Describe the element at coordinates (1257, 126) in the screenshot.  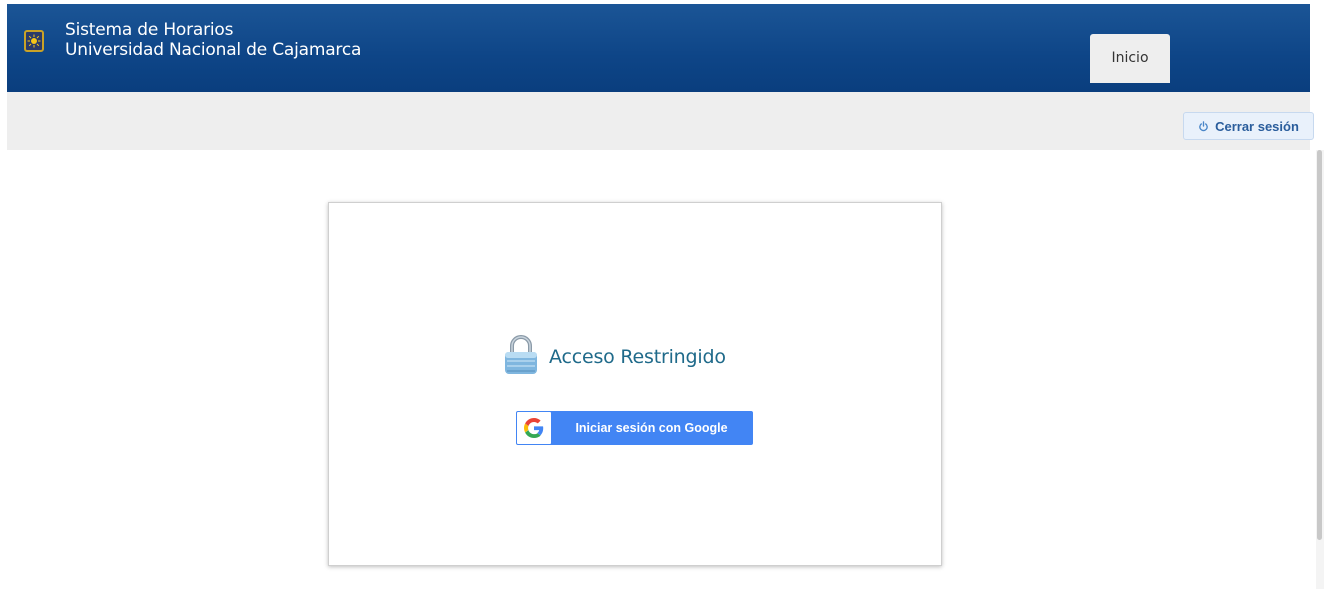
I see `logout-label: Cerrar sesión` at that location.